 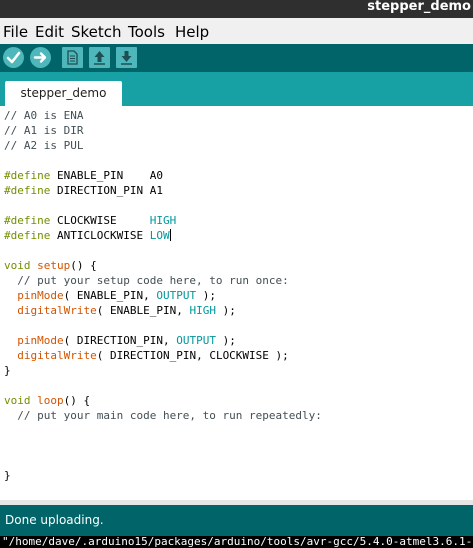 I want to click on menu-help: Help, so click(x=192, y=32).